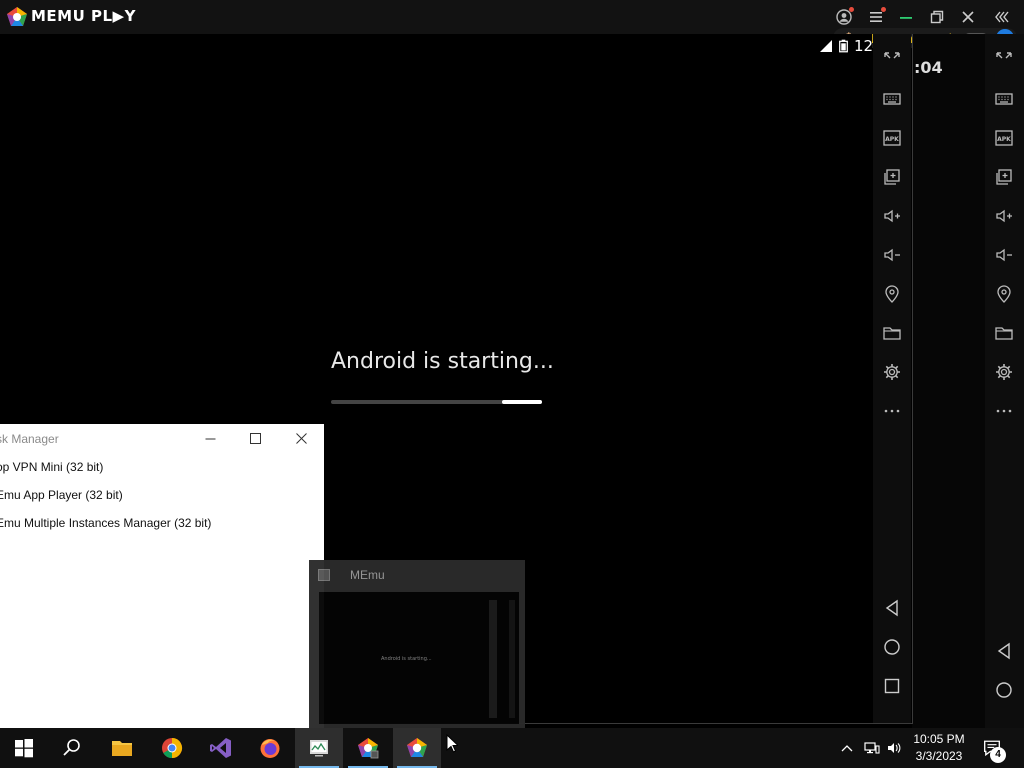 This screenshot has height=768, width=1024. What do you see at coordinates (72, 748) in the screenshot?
I see `search-icon` at bounding box center [72, 748].